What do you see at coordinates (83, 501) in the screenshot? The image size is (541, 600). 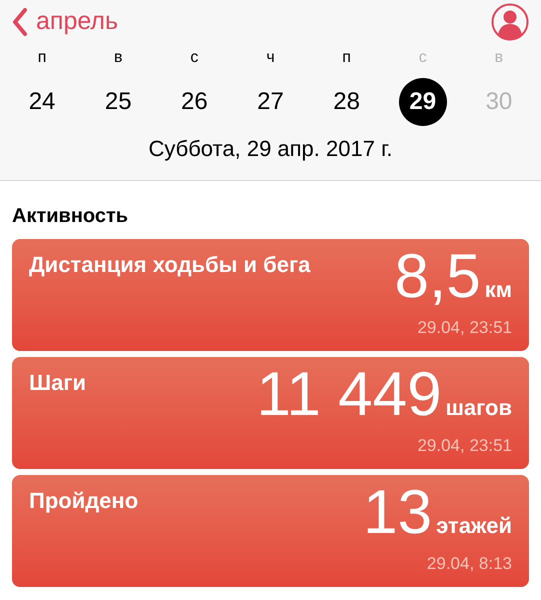 I see `card-title: Пройдено` at bounding box center [83, 501].